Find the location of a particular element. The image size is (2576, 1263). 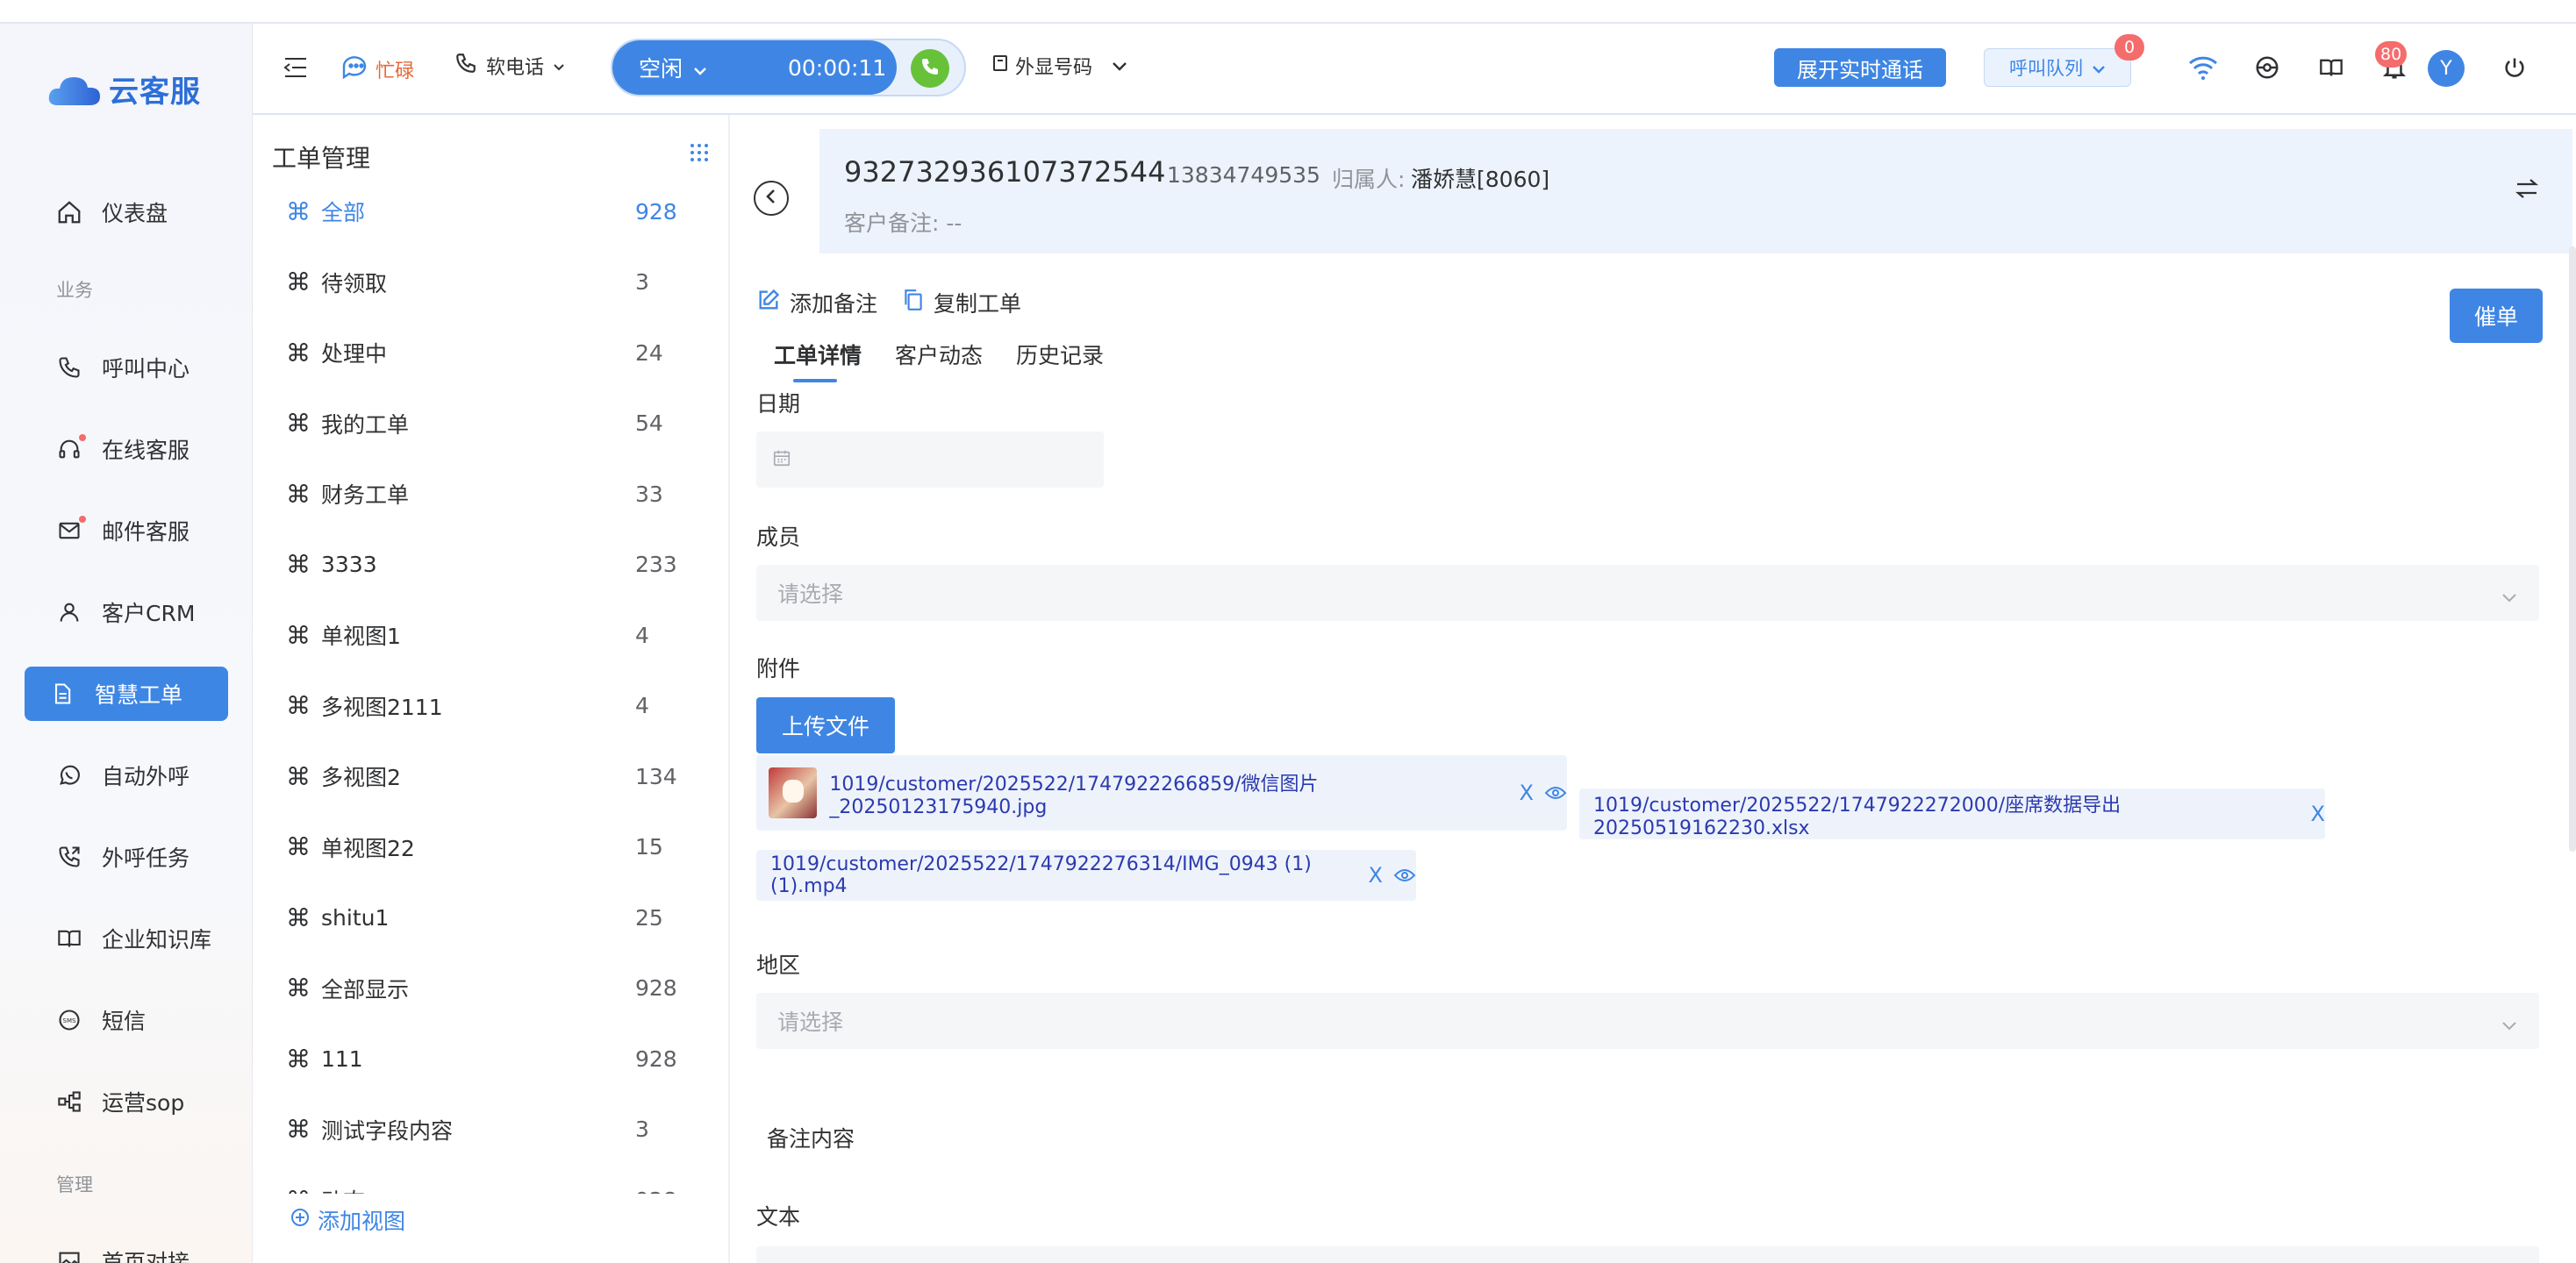

power-icon is located at coordinates (2514, 67).